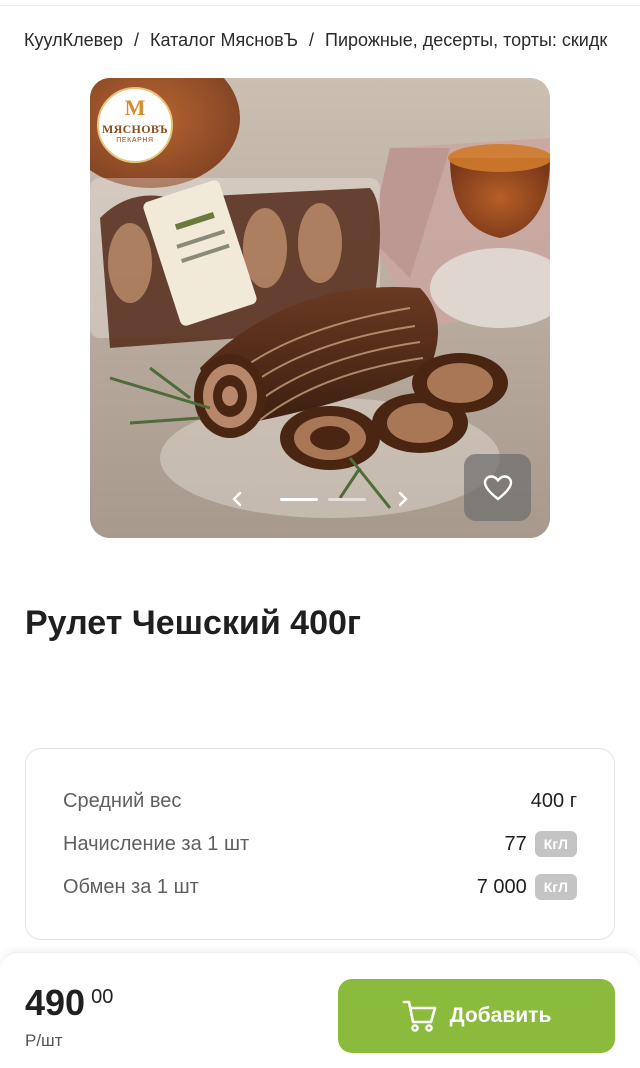 This screenshot has width=640, height=1068. What do you see at coordinates (515, 843) in the screenshot?
I see `accrual-value: 77` at bounding box center [515, 843].